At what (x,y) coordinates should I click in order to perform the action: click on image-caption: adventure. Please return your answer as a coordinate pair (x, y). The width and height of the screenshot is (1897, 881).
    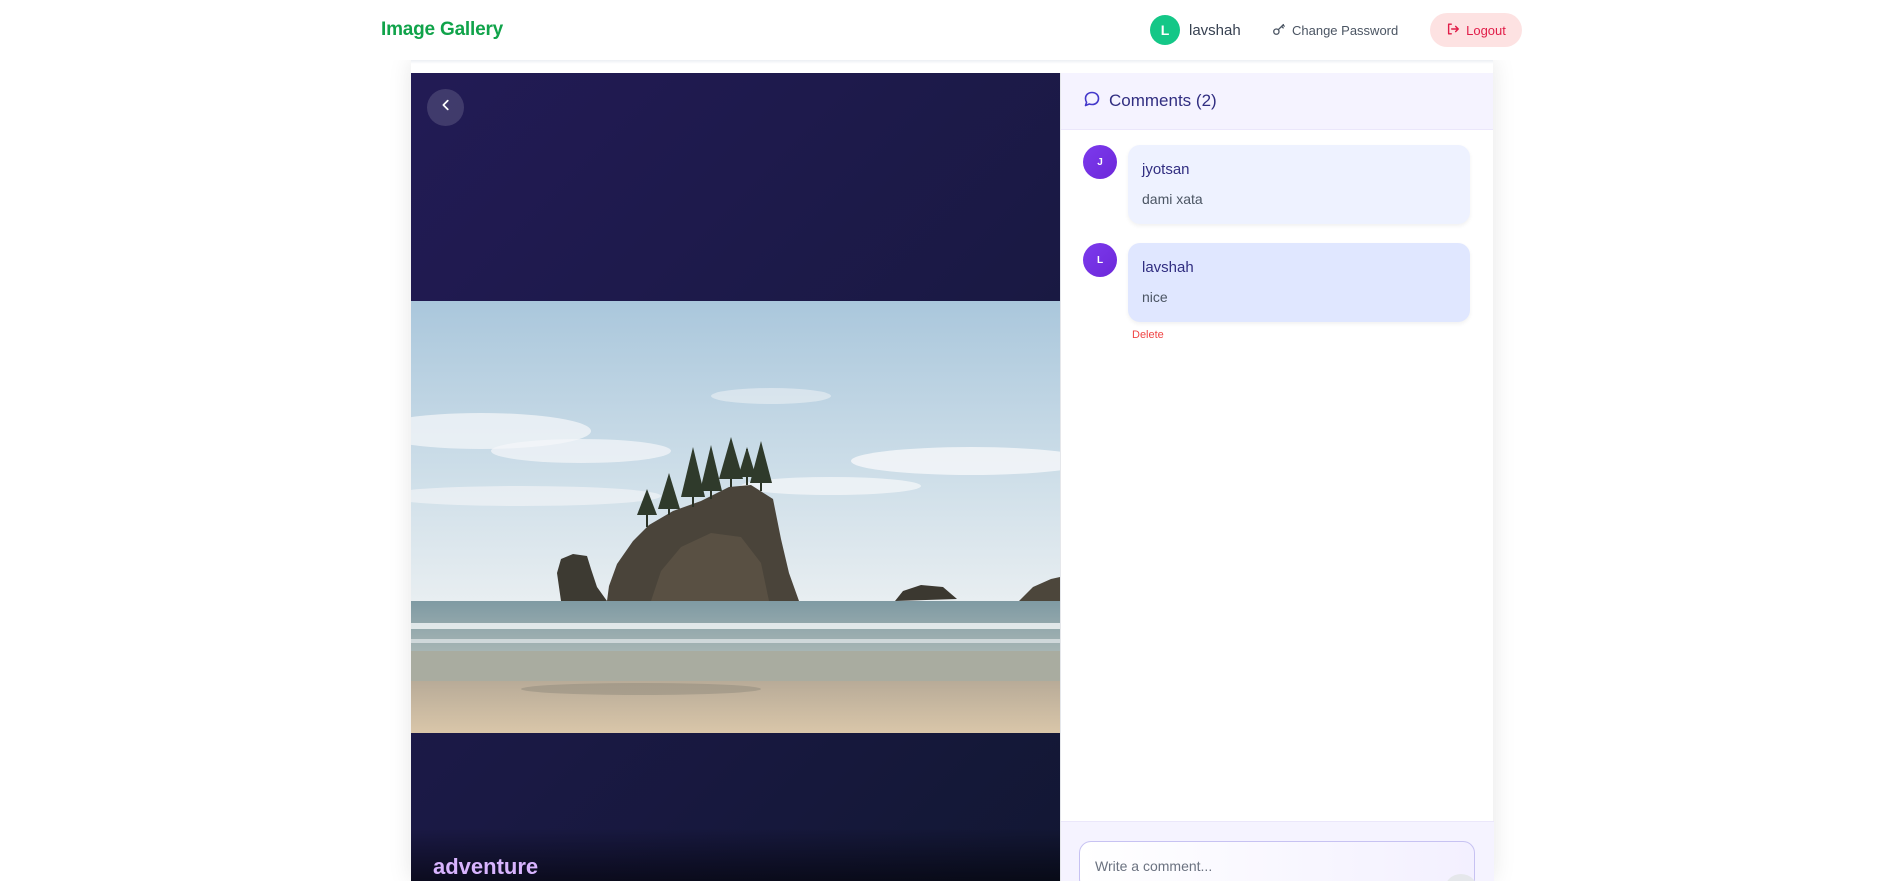
    Looking at the image, I should click on (486, 866).